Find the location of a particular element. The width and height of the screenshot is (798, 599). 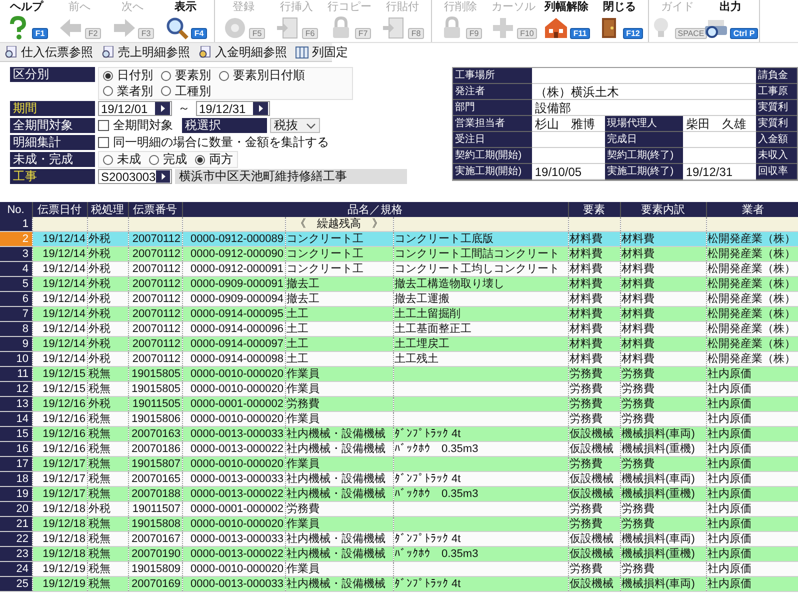

radio-option: 要素別日付順 is located at coordinates (262, 75).